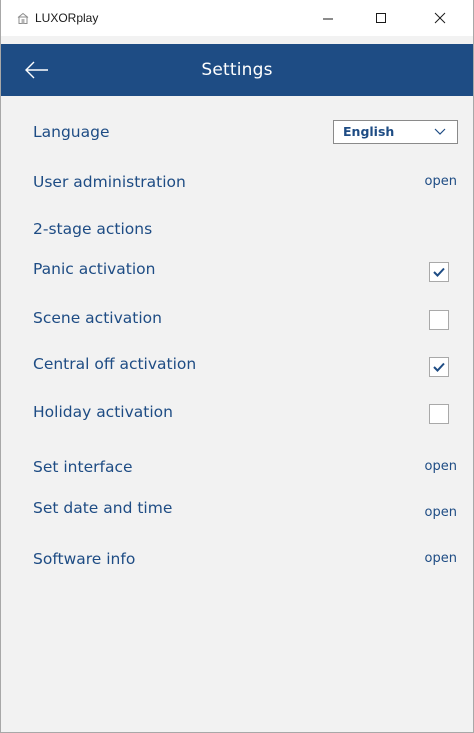 This screenshot has width=474, height=733. Describe the element at coordinates (439, 414) in the screenshot. I see `holiday-activation-checkbox` at that location.